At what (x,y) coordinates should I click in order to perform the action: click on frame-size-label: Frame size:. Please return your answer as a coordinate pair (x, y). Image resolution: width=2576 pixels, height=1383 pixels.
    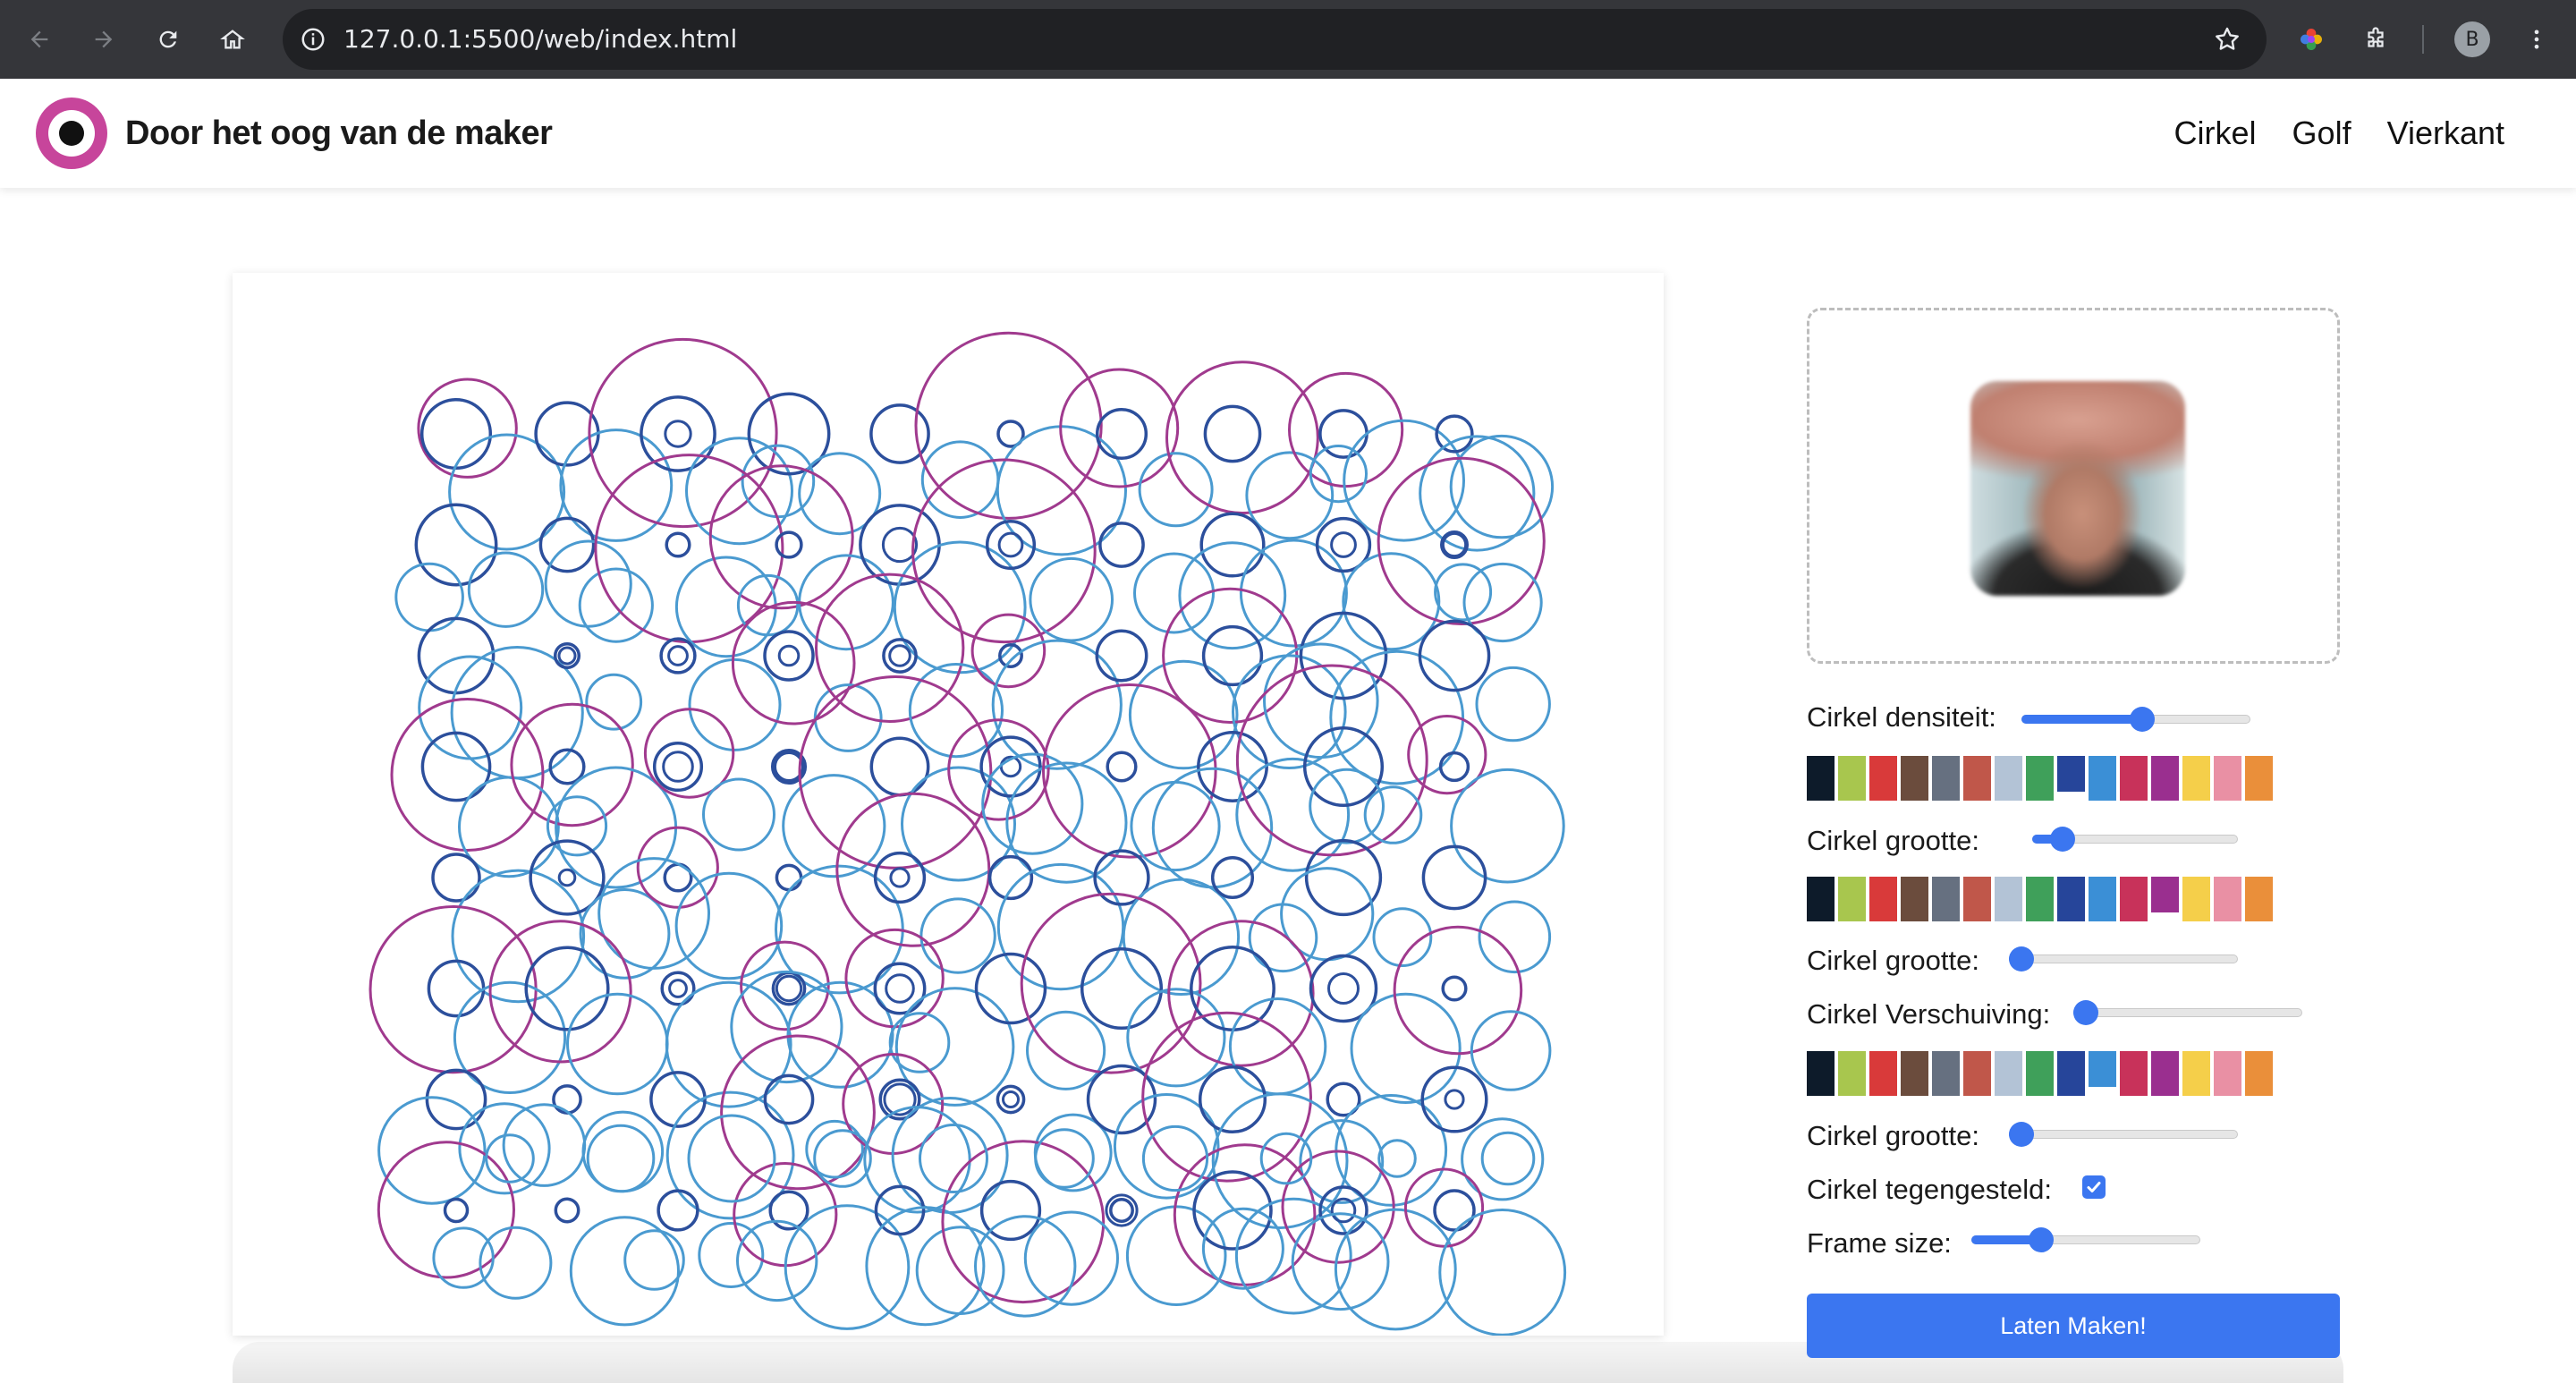
    Looking at the image, I should click on (1879, 1243).